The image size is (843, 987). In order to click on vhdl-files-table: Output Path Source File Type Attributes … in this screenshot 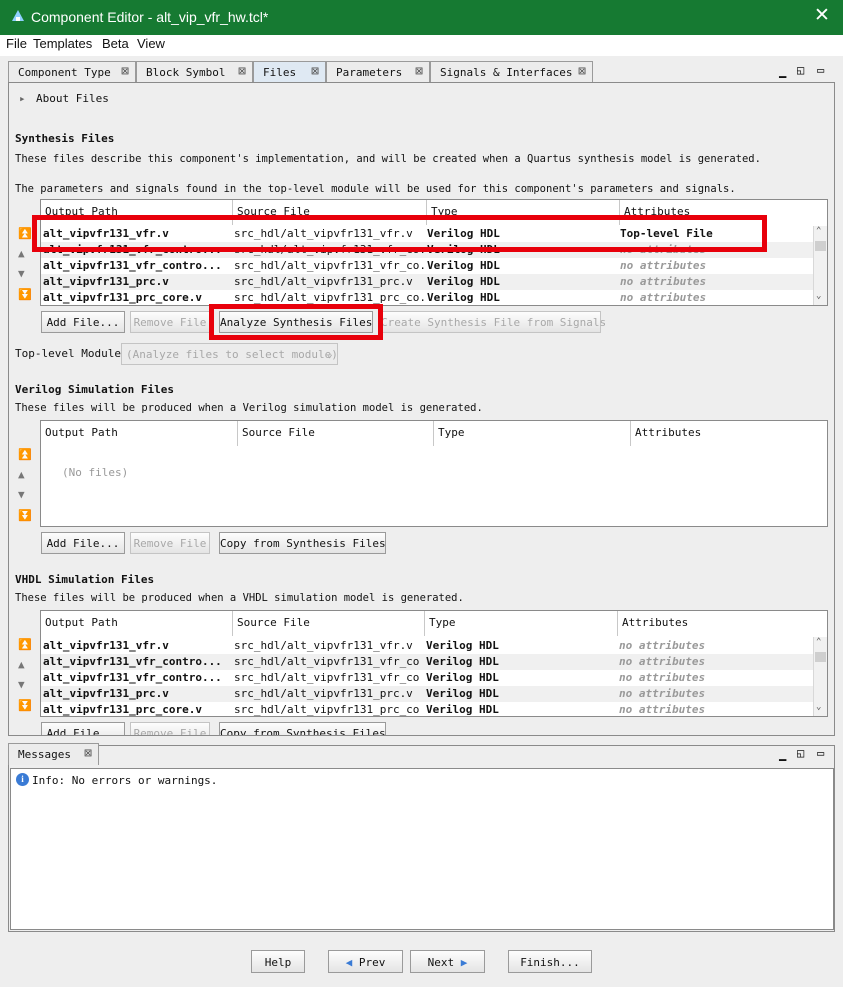, I will do `click(434, 663)`.